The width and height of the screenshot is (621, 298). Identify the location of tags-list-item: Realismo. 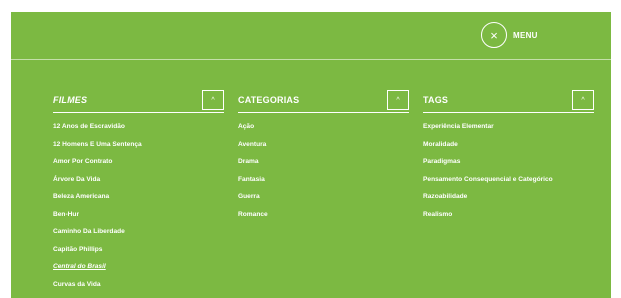
(508, 215).